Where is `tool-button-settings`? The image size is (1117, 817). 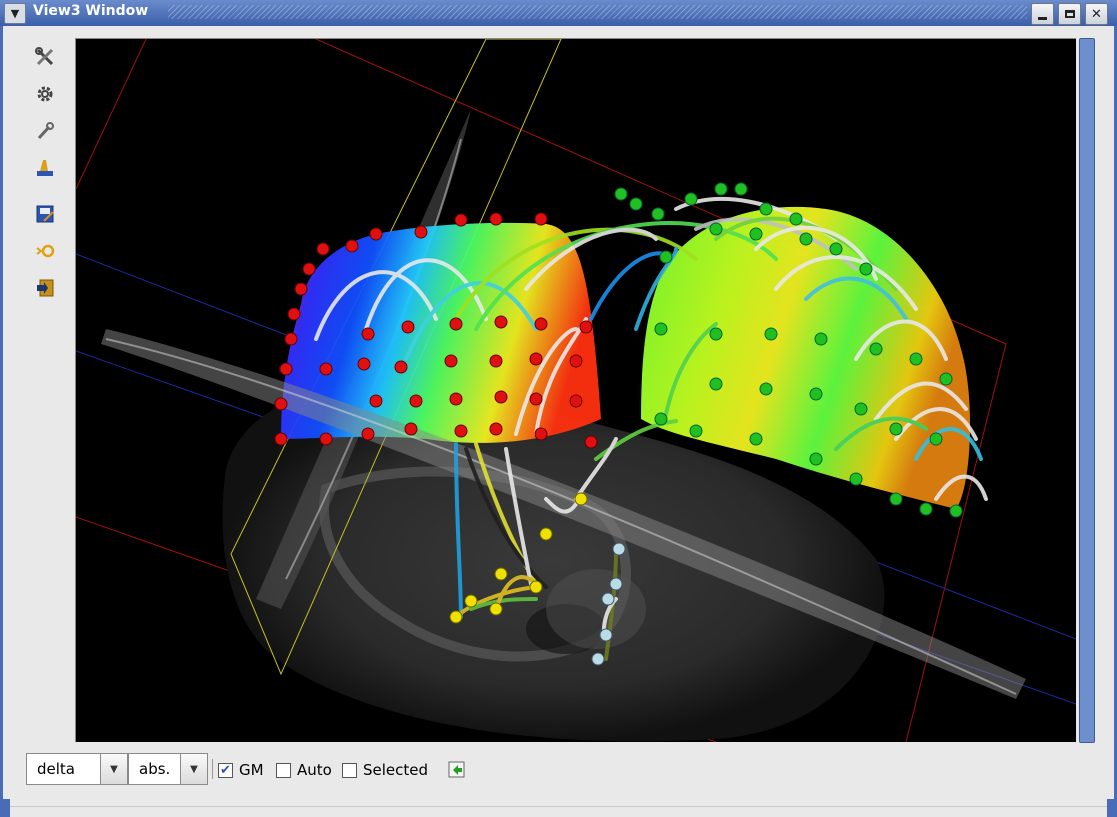
tool-button-settings is located at coordinates (45, 94).